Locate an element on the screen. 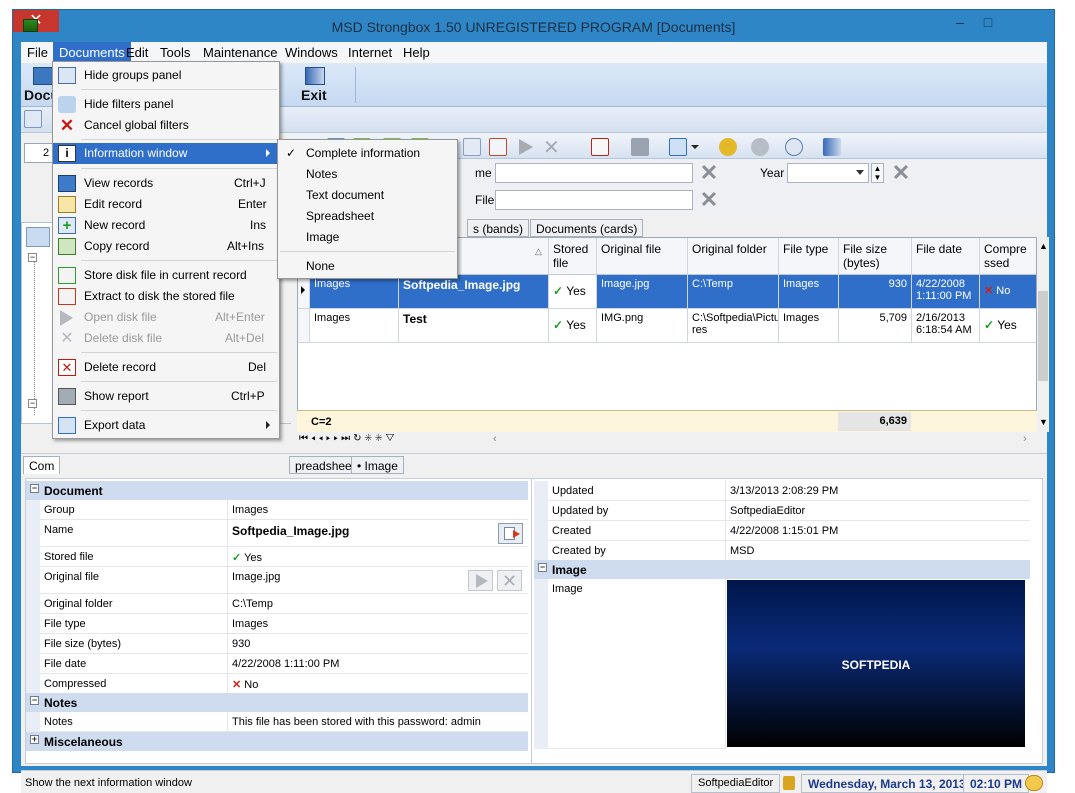 This screenshot has width=1075, height=793. maximize-button: □ is located at coordinates (988, 22).